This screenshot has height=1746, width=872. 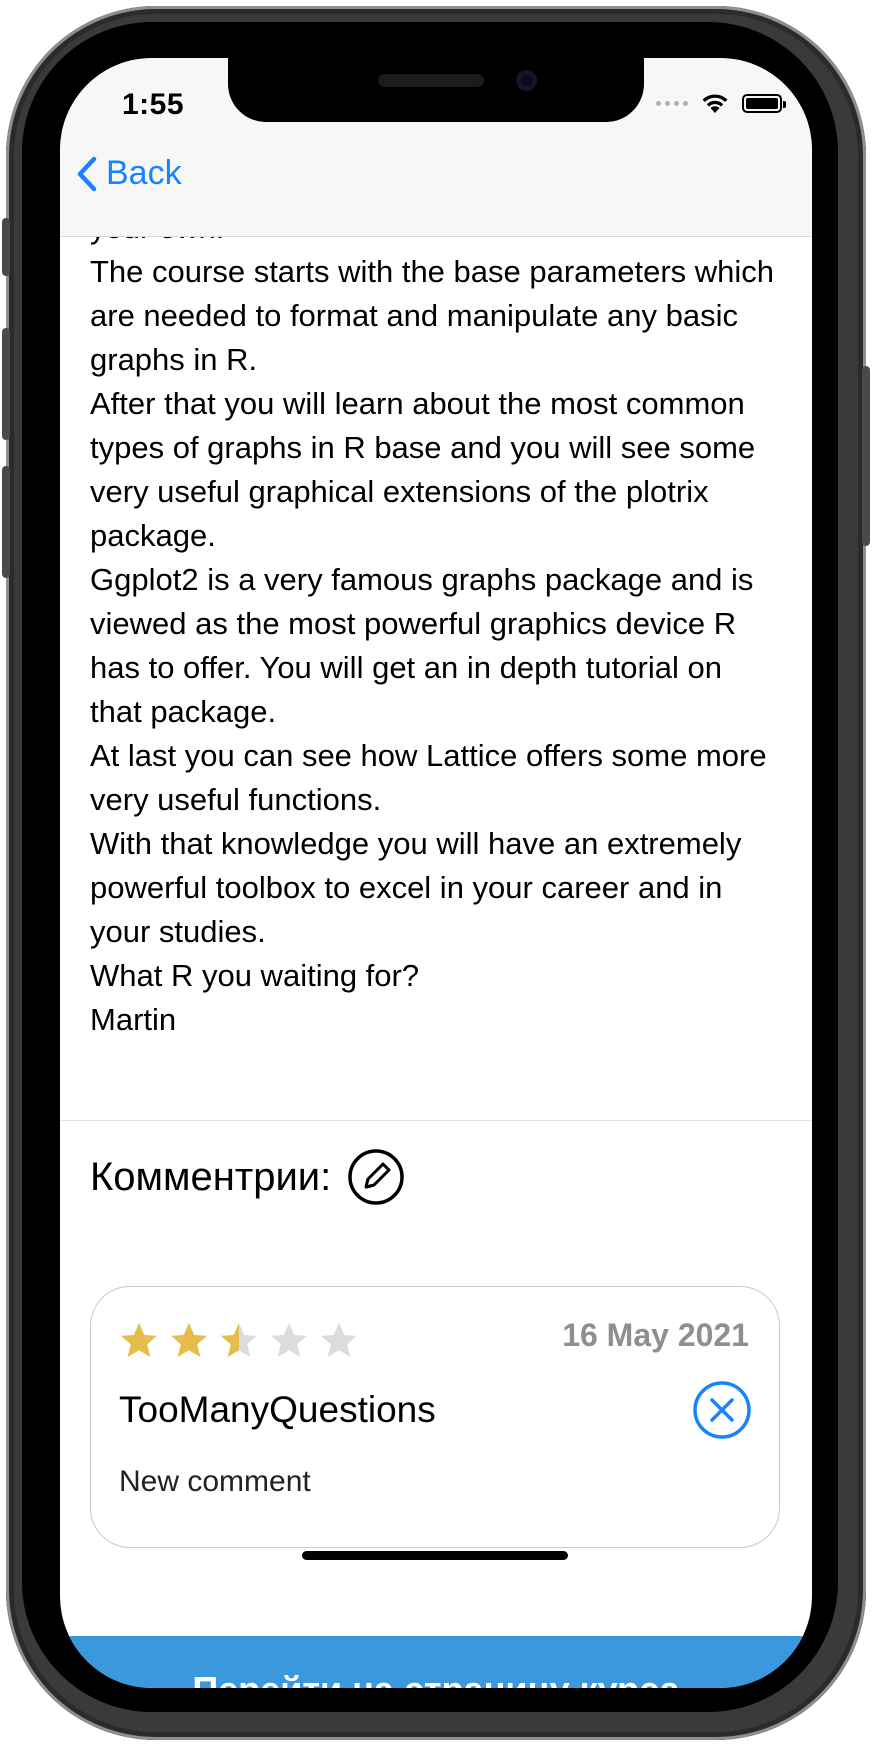 I want to click on mute-switch, so click(x=6, y=247).